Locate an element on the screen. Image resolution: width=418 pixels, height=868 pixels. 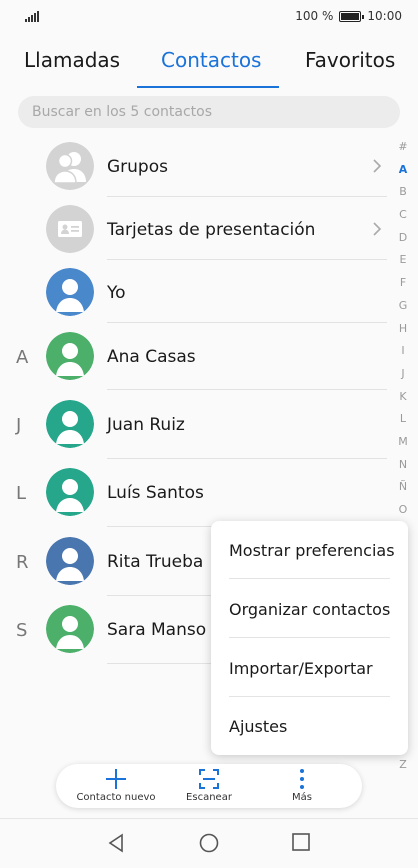
list-item: L Luís Santos is located at coordinates (197, 498).